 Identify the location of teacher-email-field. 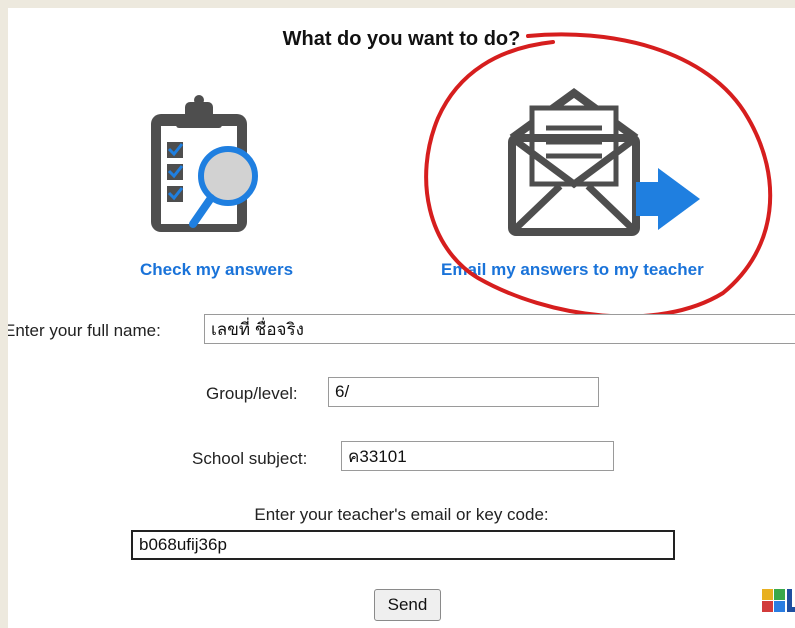
(403, 545).